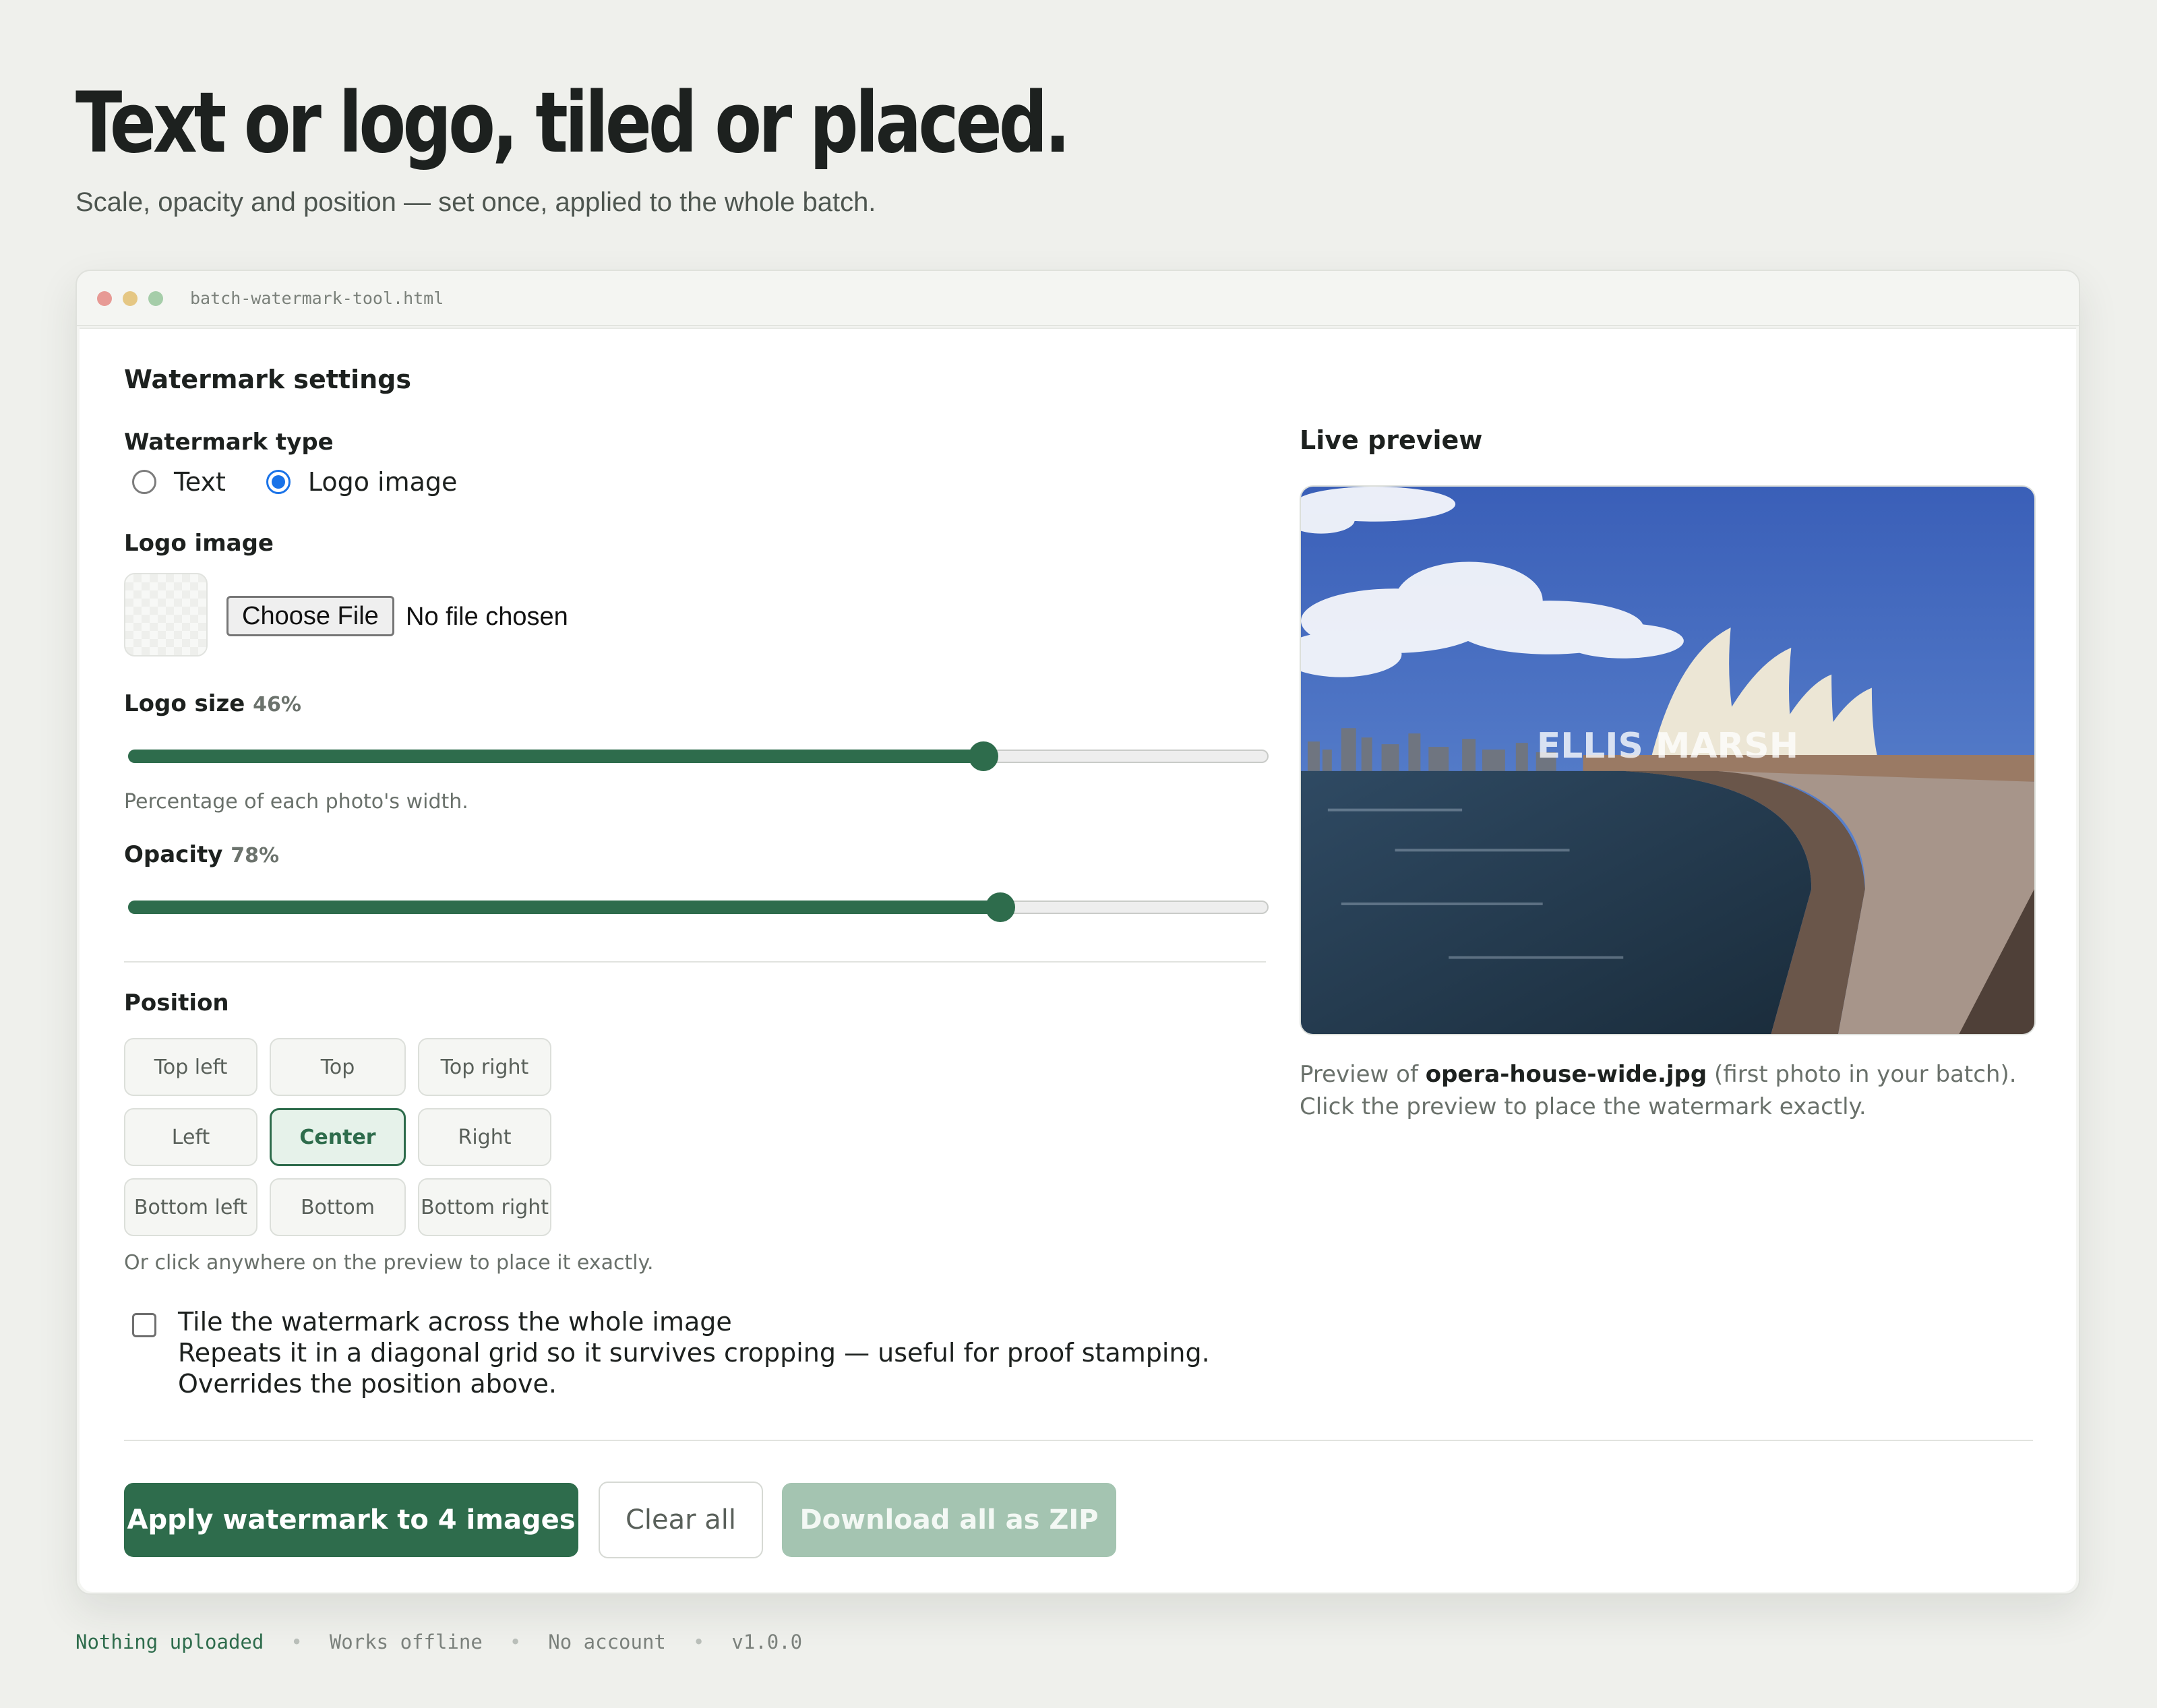  I want to click on preview-watermark: ELLIS MARSH, so click(1668, 746).